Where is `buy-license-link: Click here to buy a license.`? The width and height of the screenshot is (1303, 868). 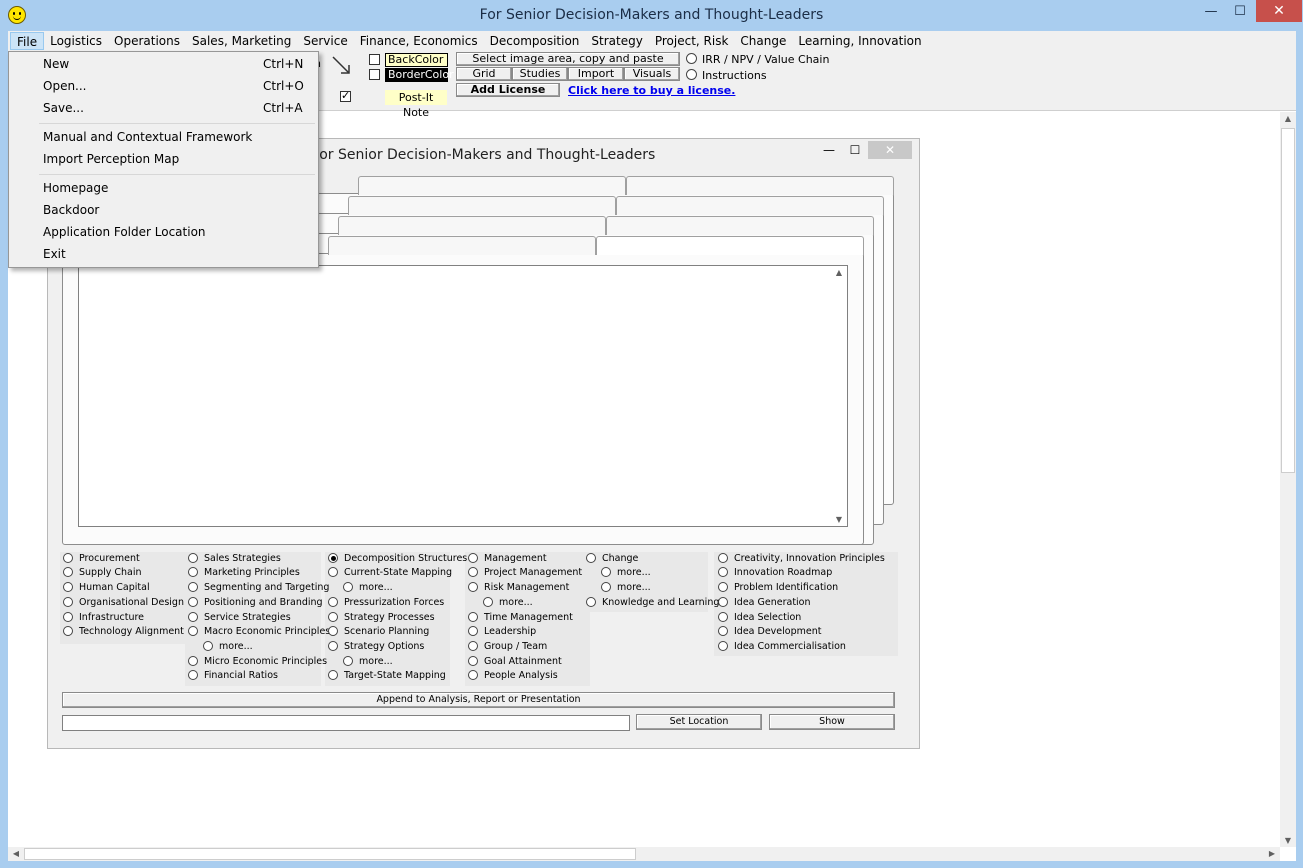
buy-license-link: Click here to buy a license. is located at coordinates (651, 90).